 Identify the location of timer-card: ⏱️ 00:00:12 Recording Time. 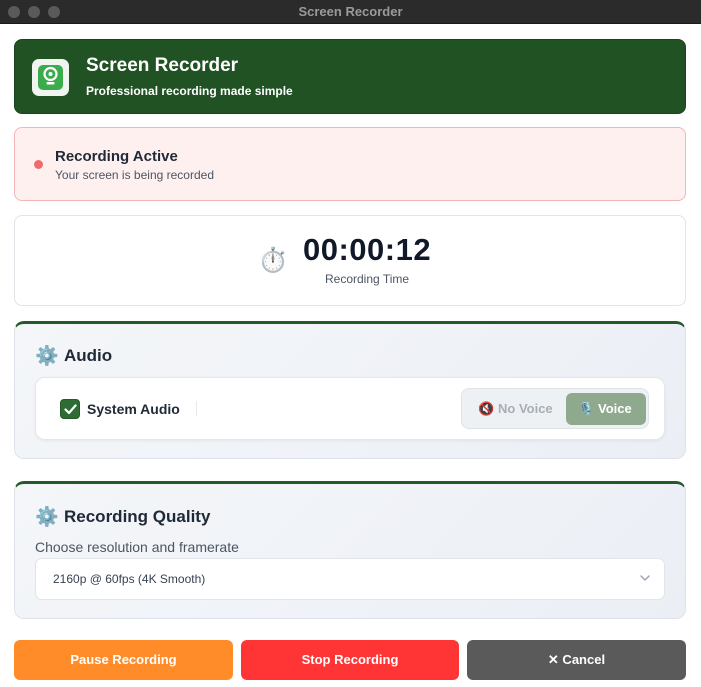
(350, 260).